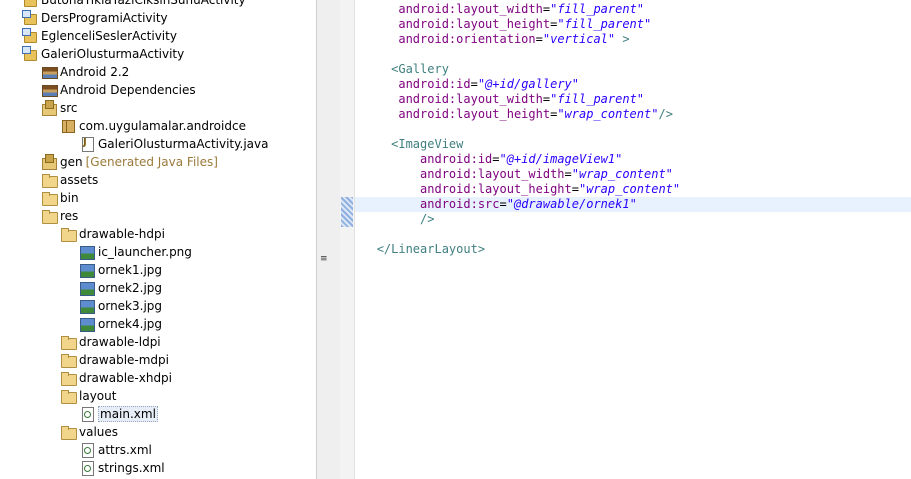 The image size is (911, 479). Describe the element at coordinates (130, 324) in the screenshot. I see `tree-item-label: ornek4.jpg` at that location.